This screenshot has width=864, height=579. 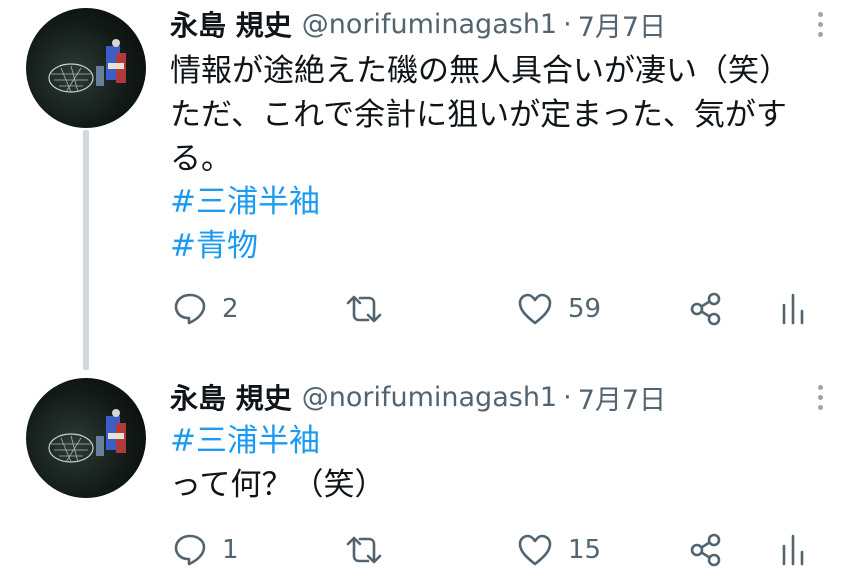 I want to click on like-count: 59, so click(x=585, y=309).